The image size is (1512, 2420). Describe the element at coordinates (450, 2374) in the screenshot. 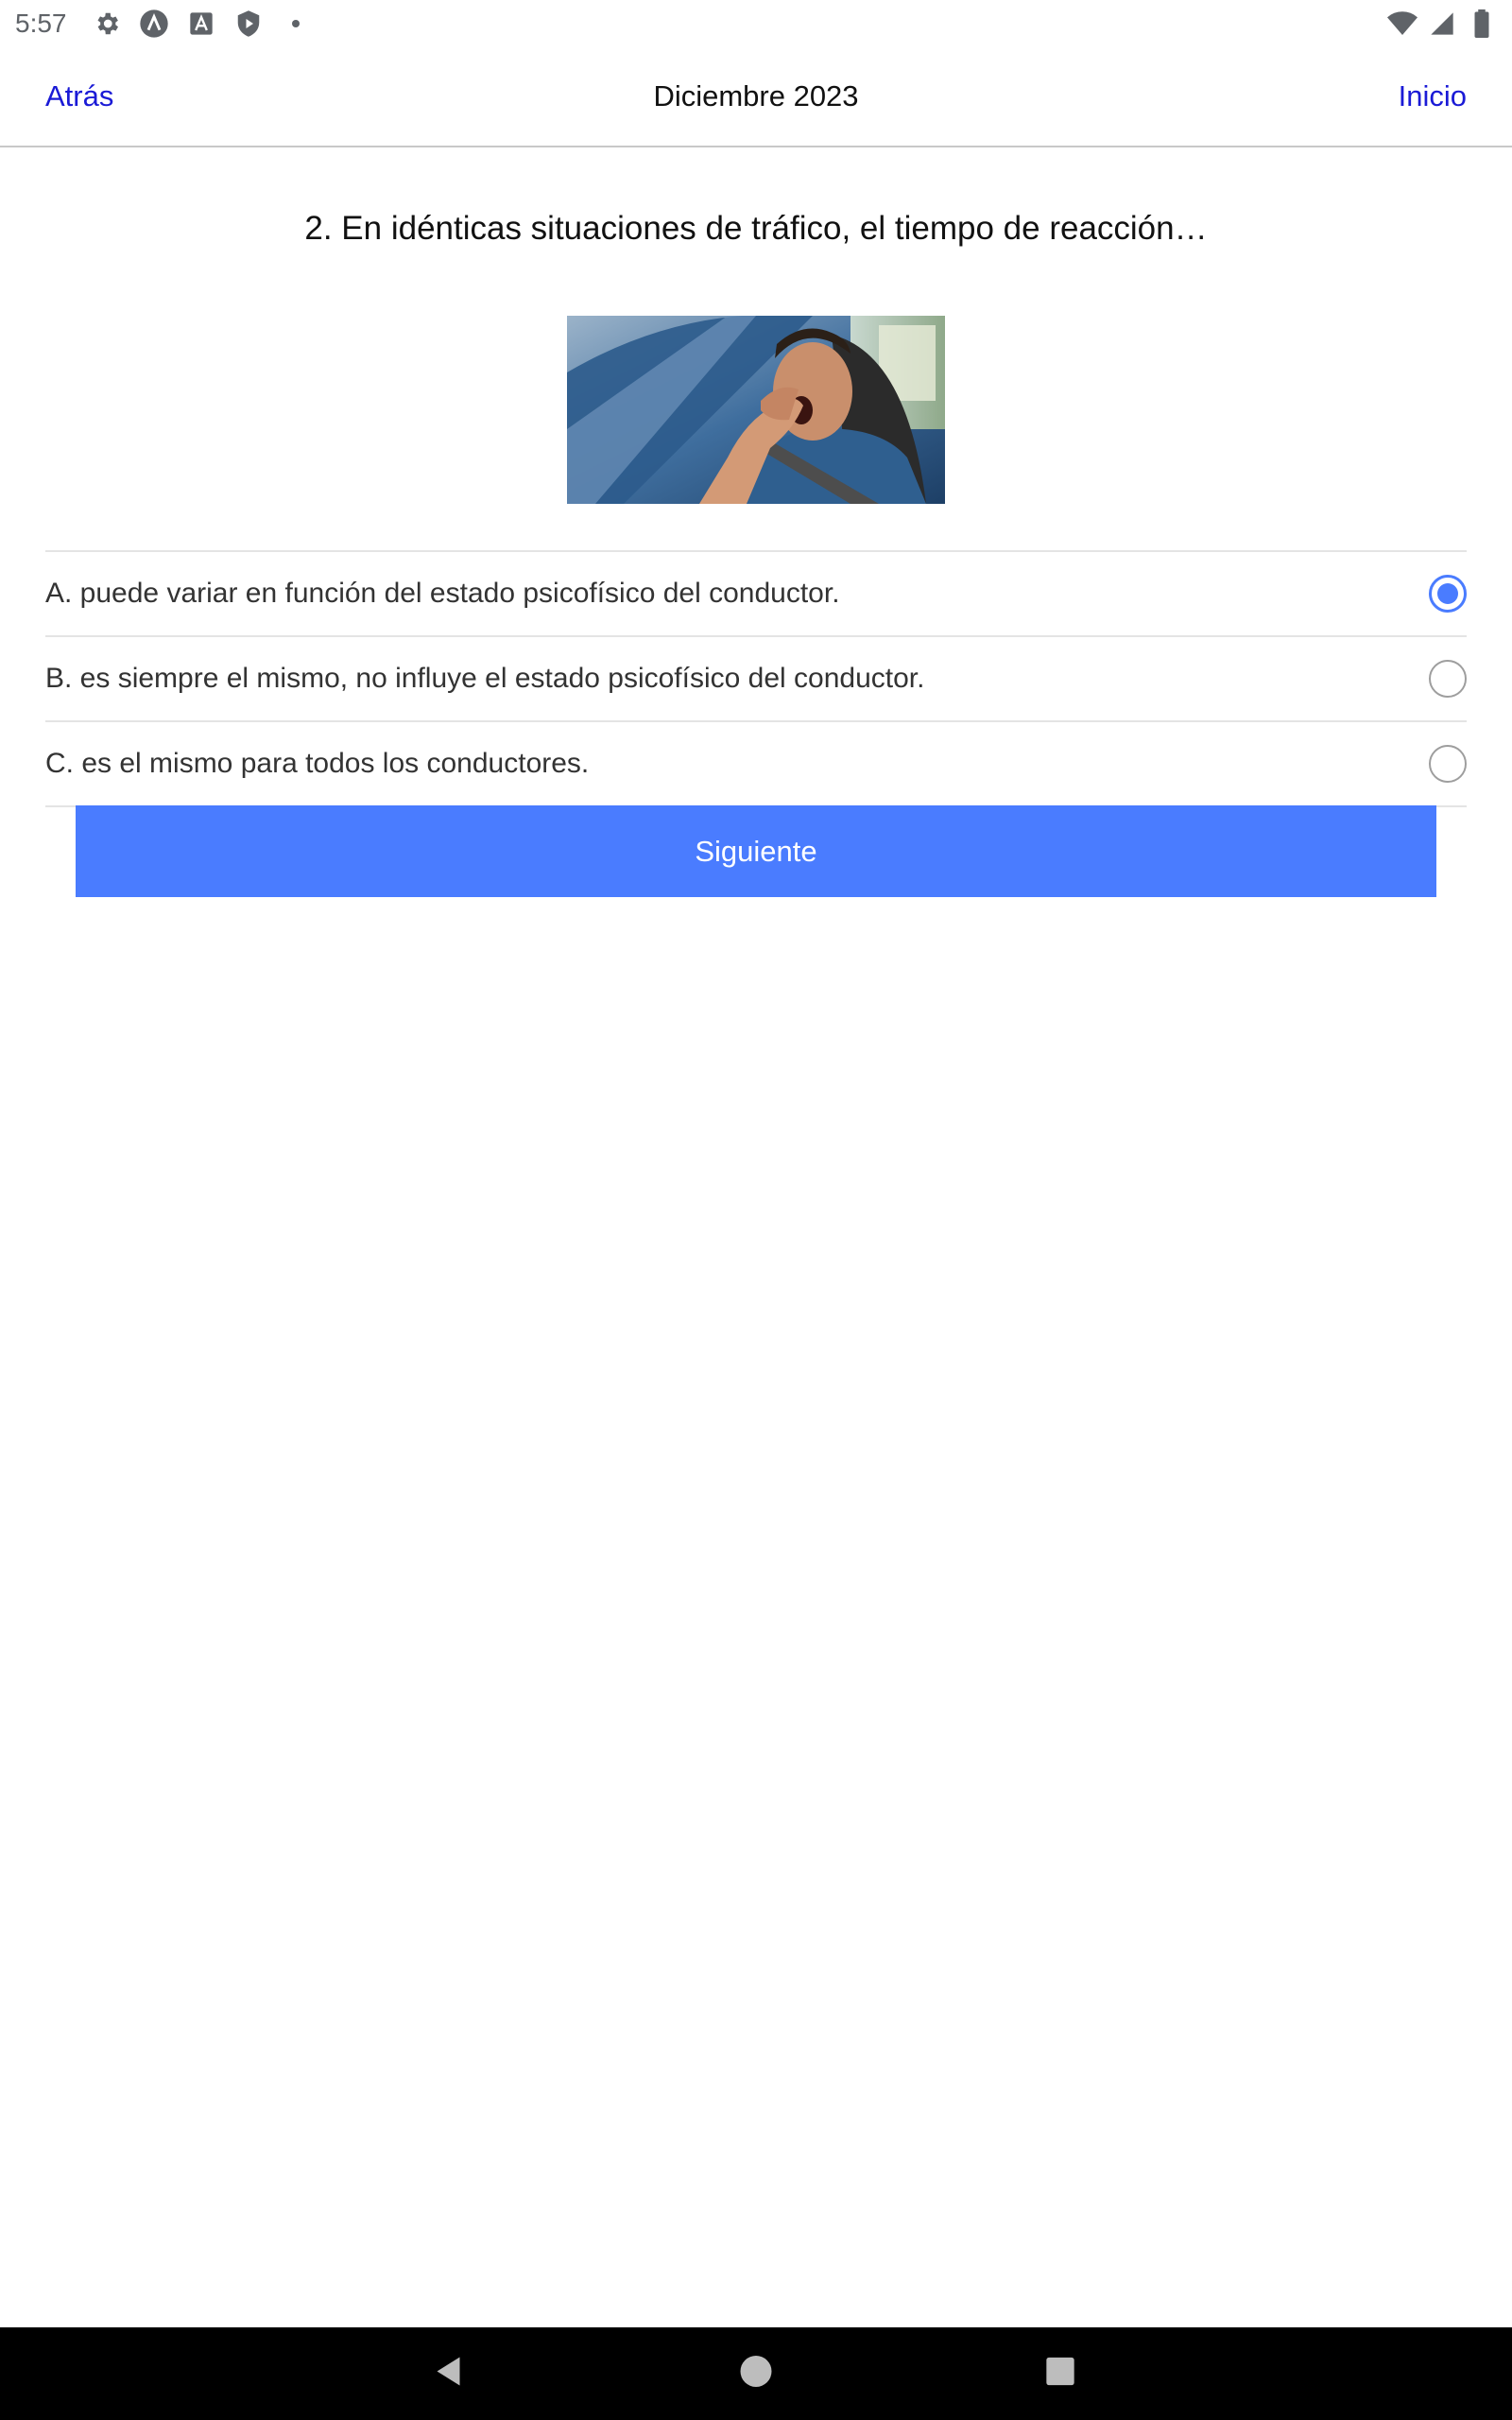

I see `back-triangle-icon` at that location.